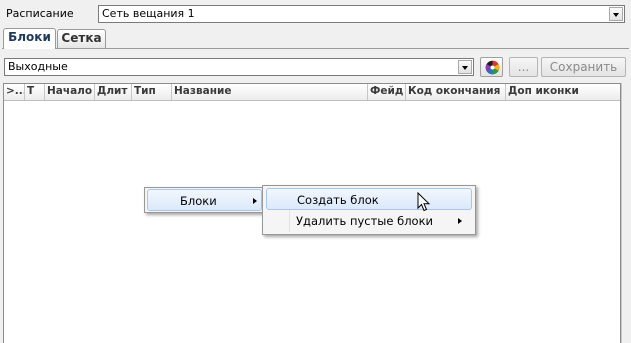 The width and height of the screenshot is (631, 343). What do you see at coordinates (583, 67) in the screenshot?
I see `save-button: Сохранить` at bounding box center [583, 67].